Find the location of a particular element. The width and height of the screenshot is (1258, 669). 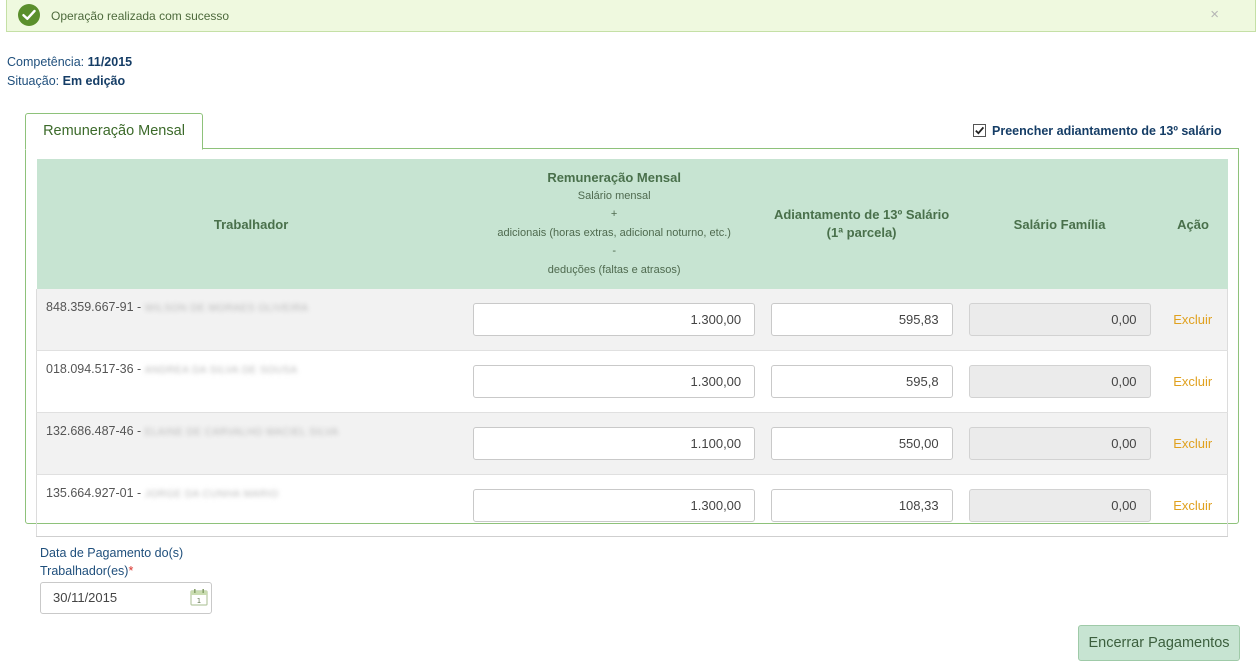

calendar-day: 1 is located at coordinates (199, 601).